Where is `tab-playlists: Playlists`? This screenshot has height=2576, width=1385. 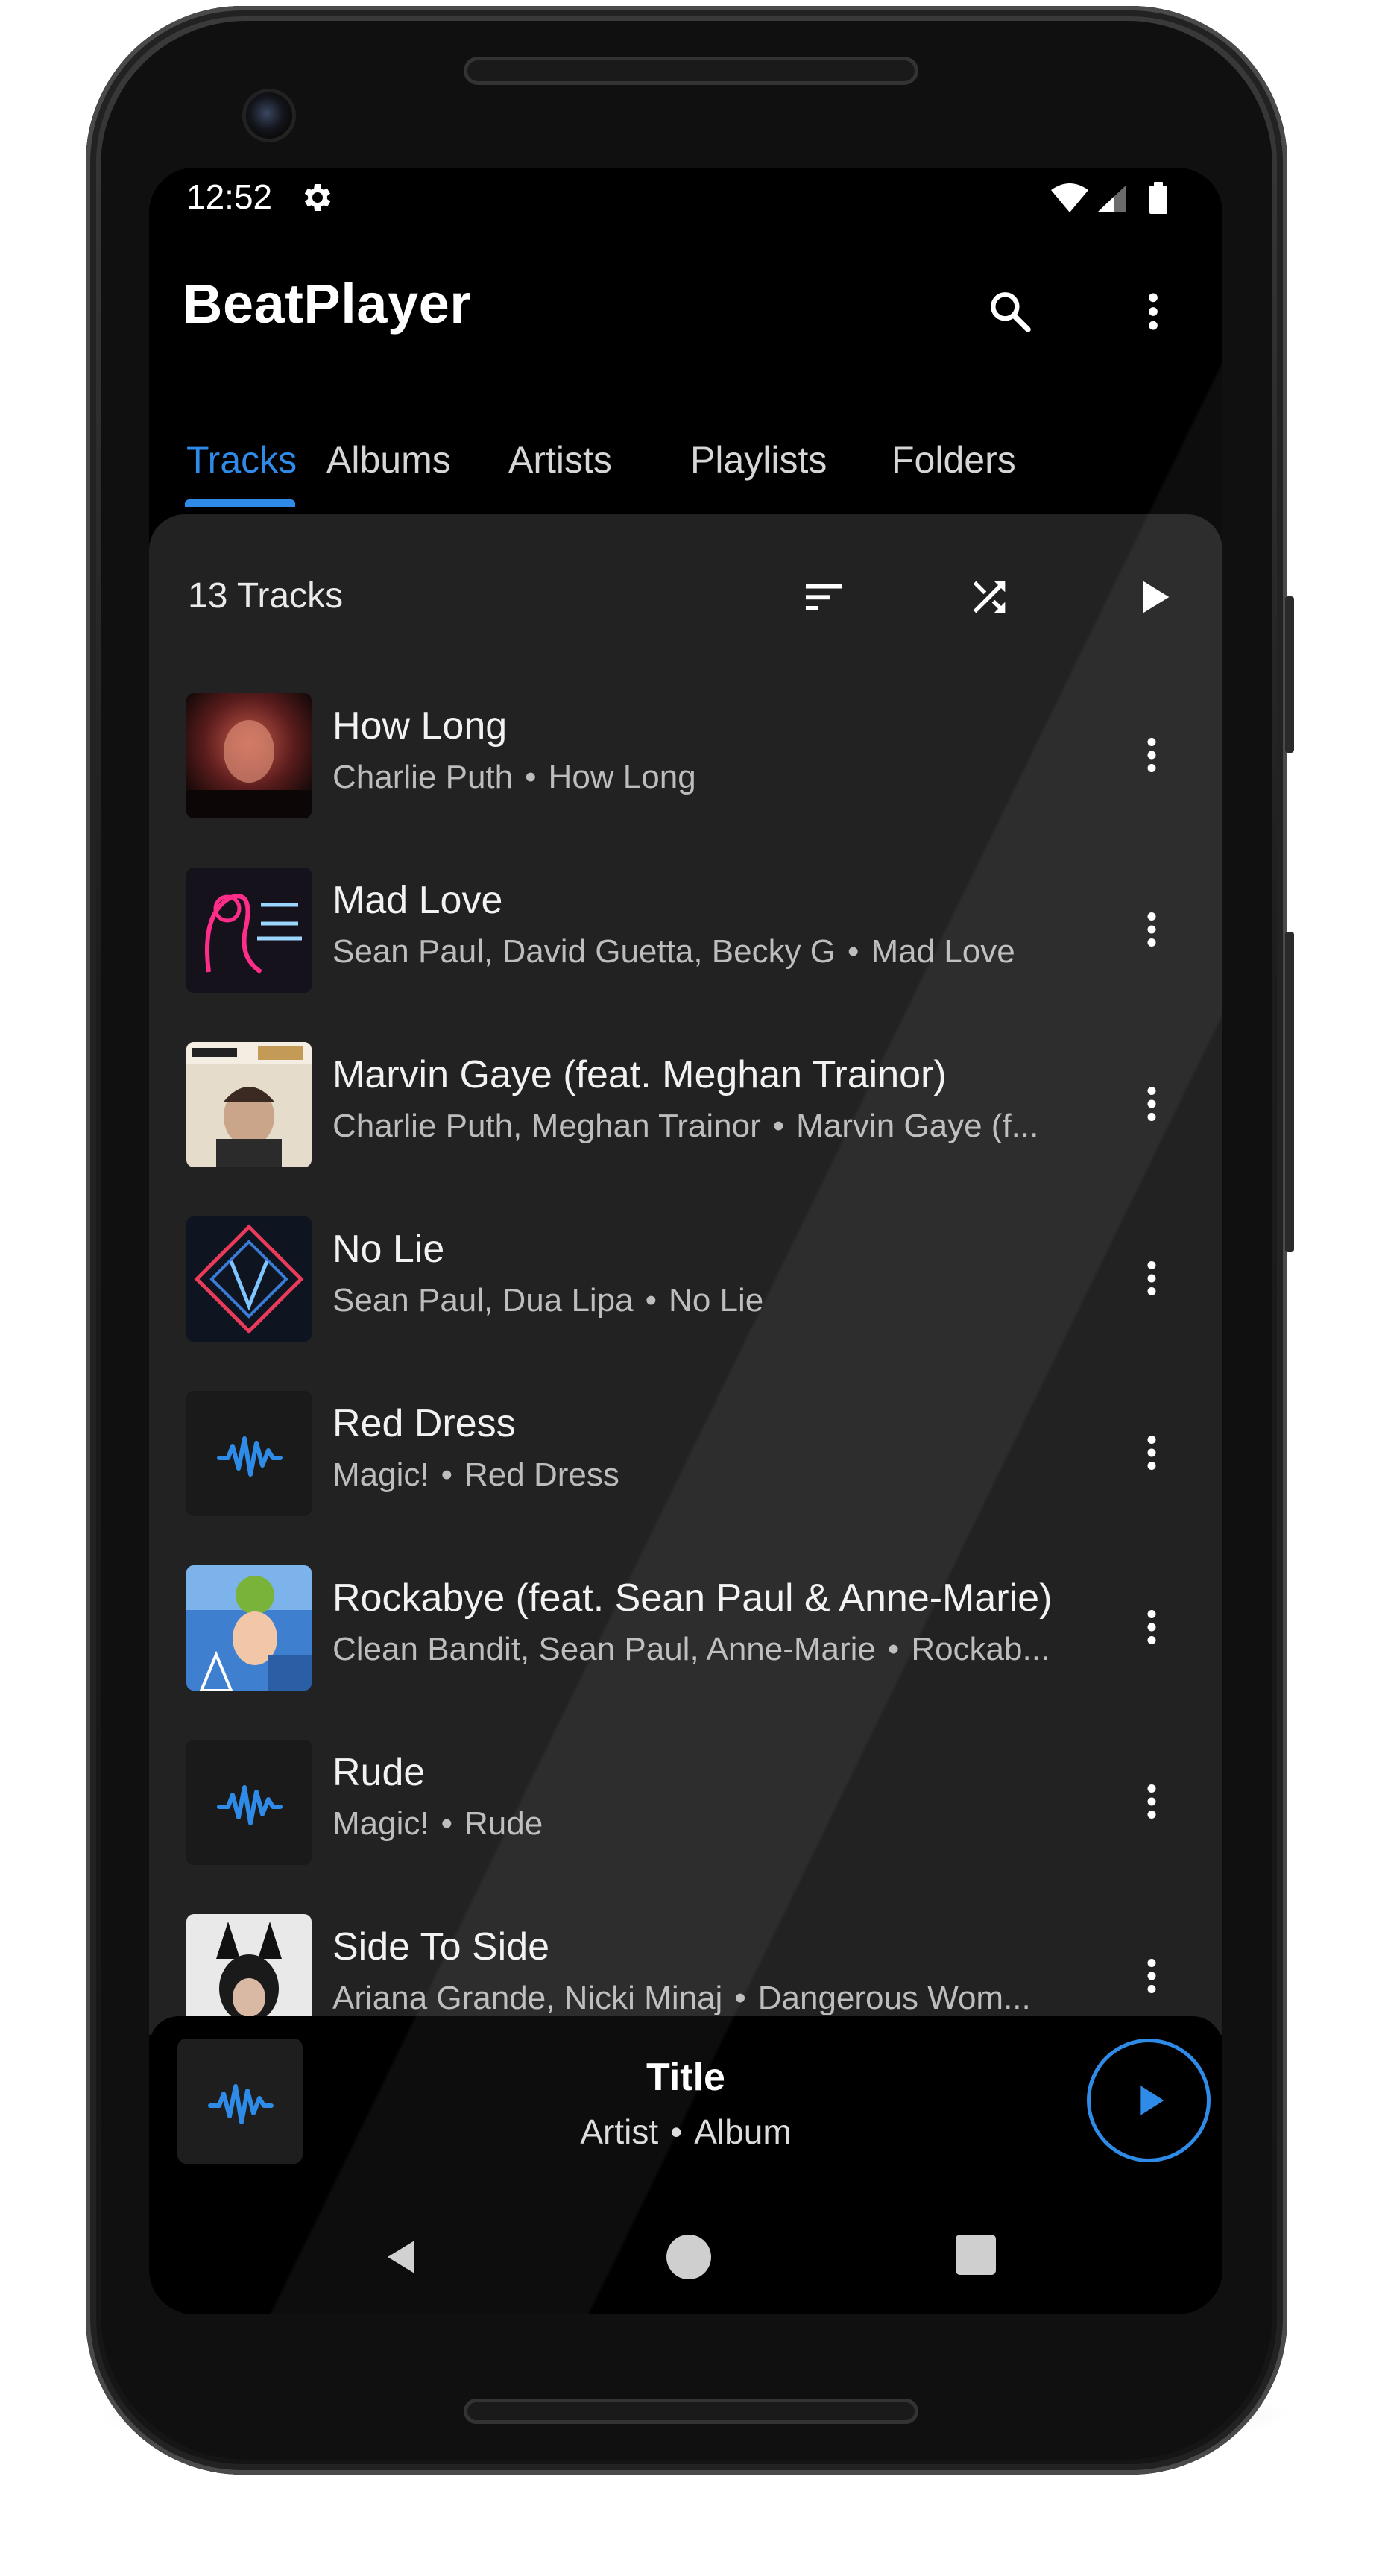 tab-playlists: Playlists is located at coordinates (758, 460).